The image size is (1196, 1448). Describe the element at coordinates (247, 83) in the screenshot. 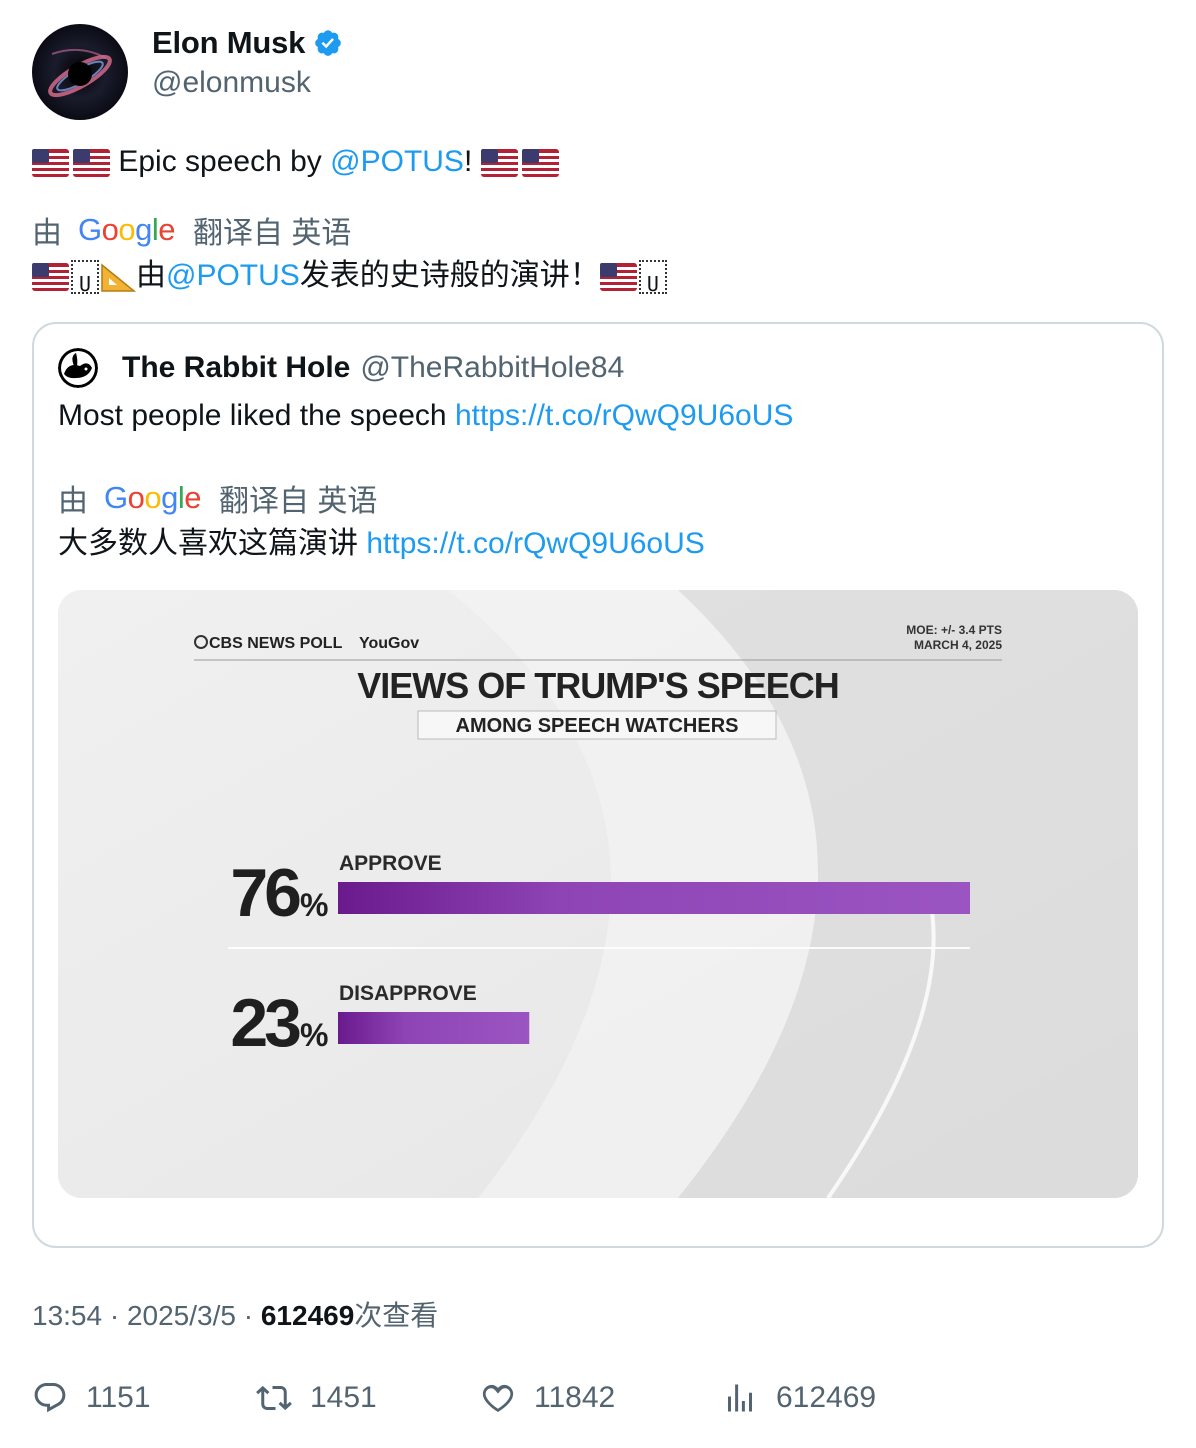

I see `author-handle: @elonmusk` at that location.